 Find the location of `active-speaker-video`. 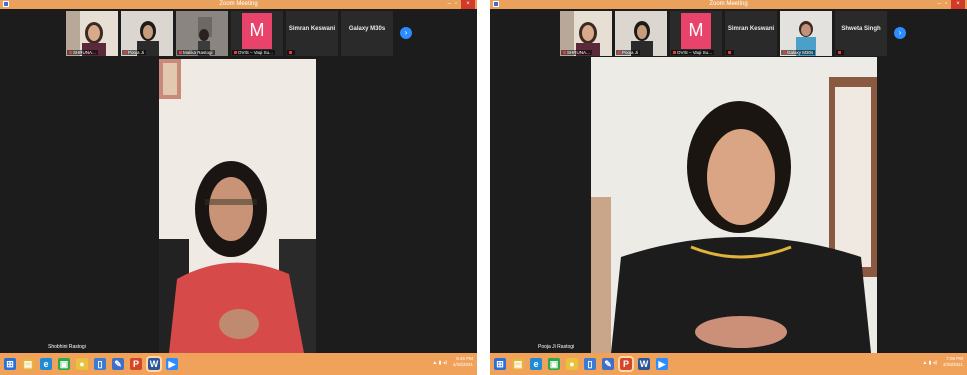

active-speaker-video is located at coordinates (237, 206).